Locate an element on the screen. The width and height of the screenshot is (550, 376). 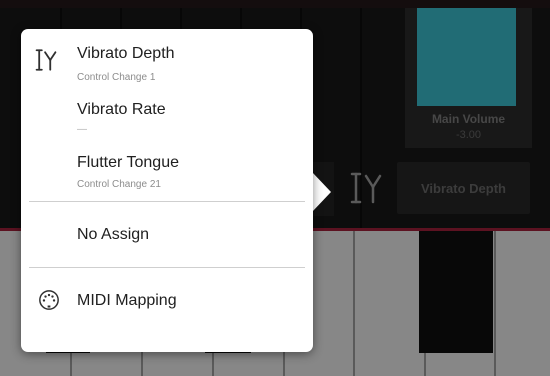
menu-item-vibrato-rate: Vibrato Rate — is located at coordinates (167, 114).